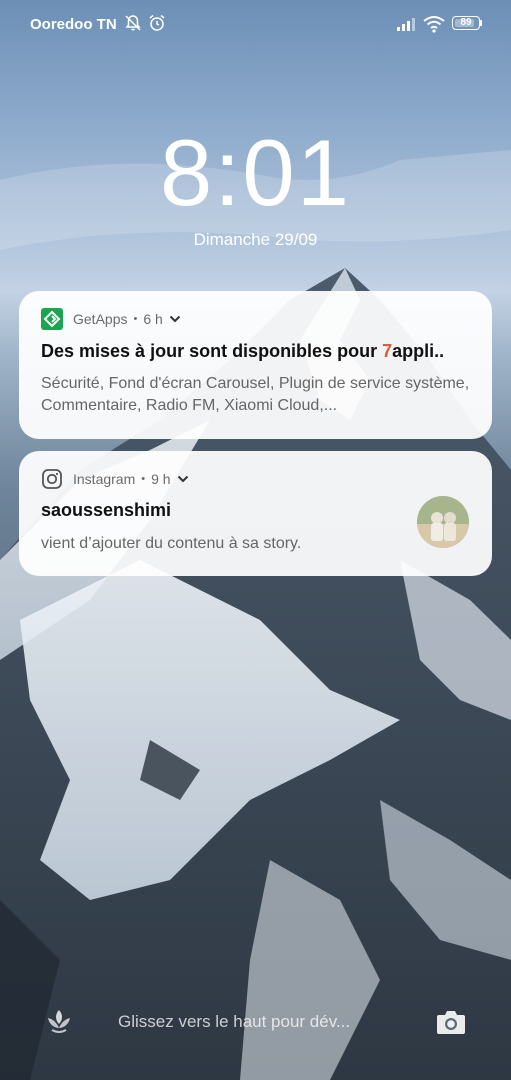  I want to click on battery-icon: 89, so click(466, 23).